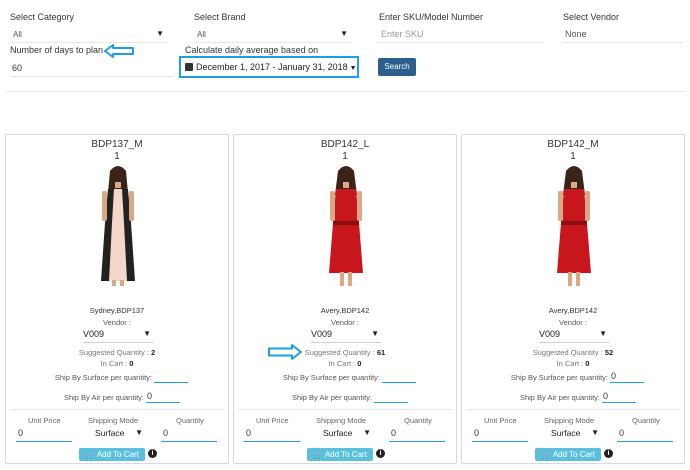  What do you see at coordinates (391, 397) in the screenshot?
I see `ship-air-input` at bounding box center [391, 397].